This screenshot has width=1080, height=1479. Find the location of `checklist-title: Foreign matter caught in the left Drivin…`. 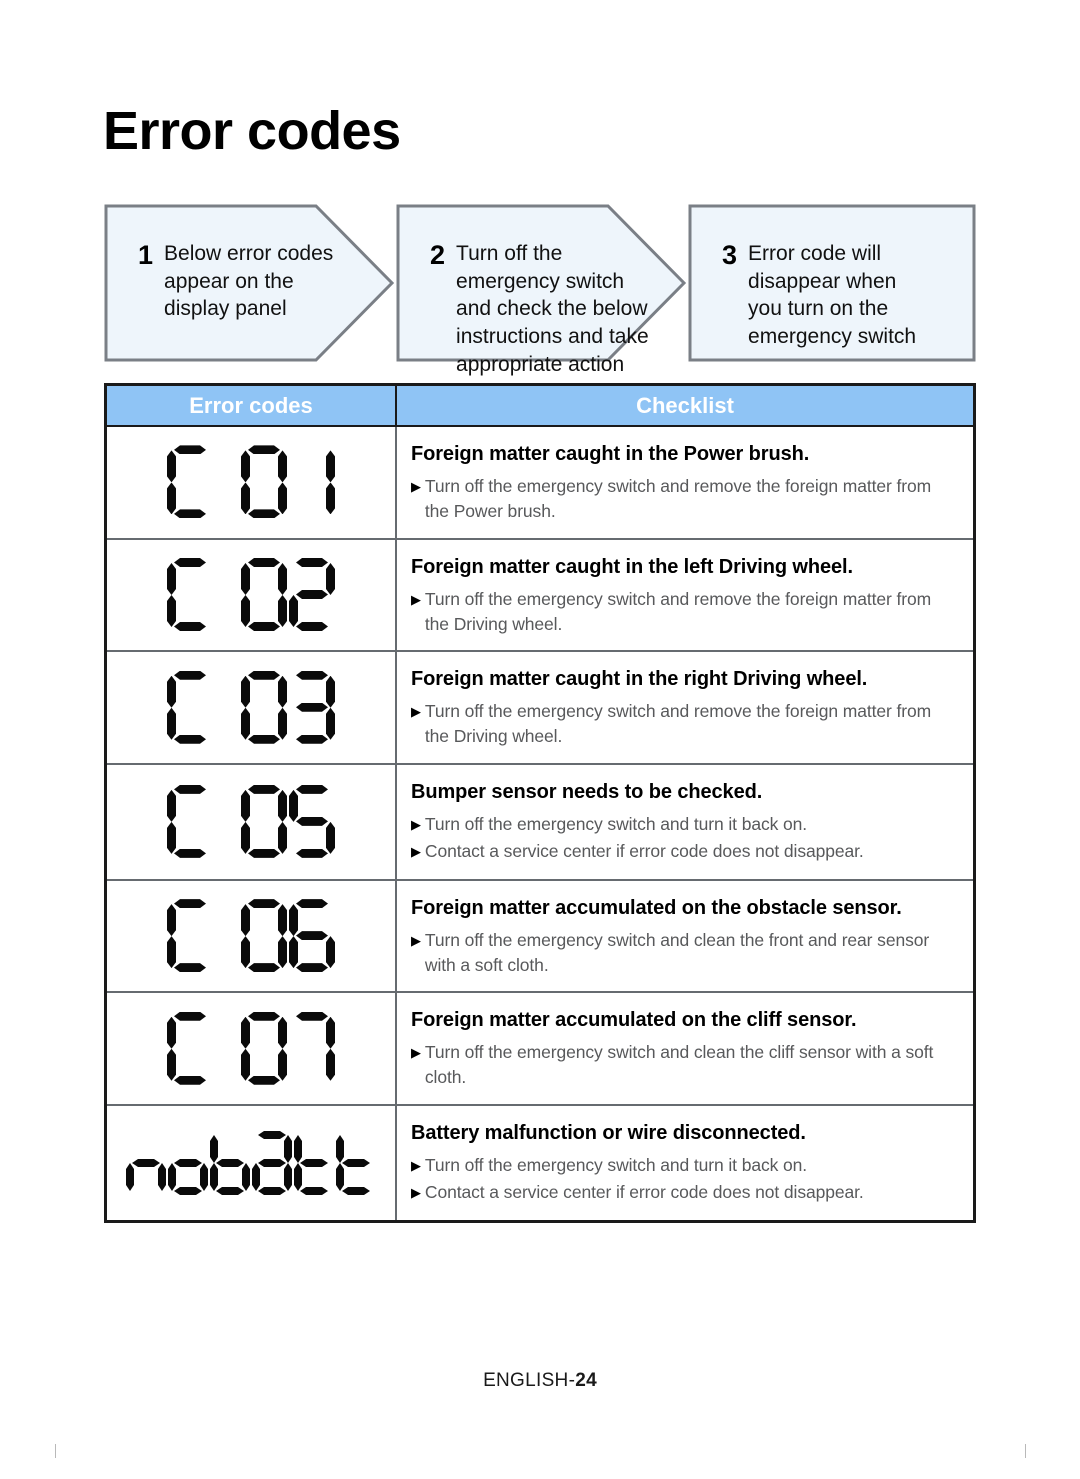

checklist-title: Foreign matter caught in the left Drivin… is located at coordinates (632, 566).